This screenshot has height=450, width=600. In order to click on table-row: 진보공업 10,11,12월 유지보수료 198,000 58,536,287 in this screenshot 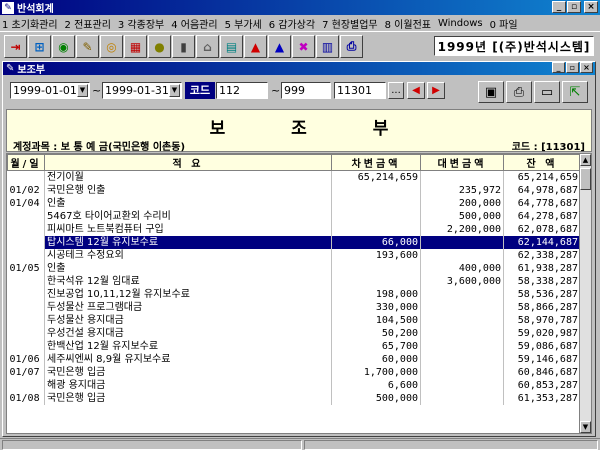, I will do `click(294, 294)`.